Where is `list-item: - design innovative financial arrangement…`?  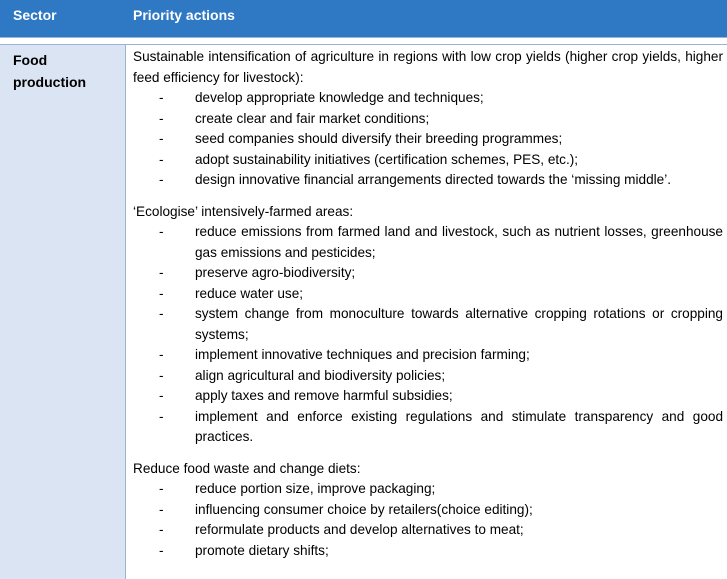 list-item: - design innovative financial arrangement… is located at coordinates (428, 180).